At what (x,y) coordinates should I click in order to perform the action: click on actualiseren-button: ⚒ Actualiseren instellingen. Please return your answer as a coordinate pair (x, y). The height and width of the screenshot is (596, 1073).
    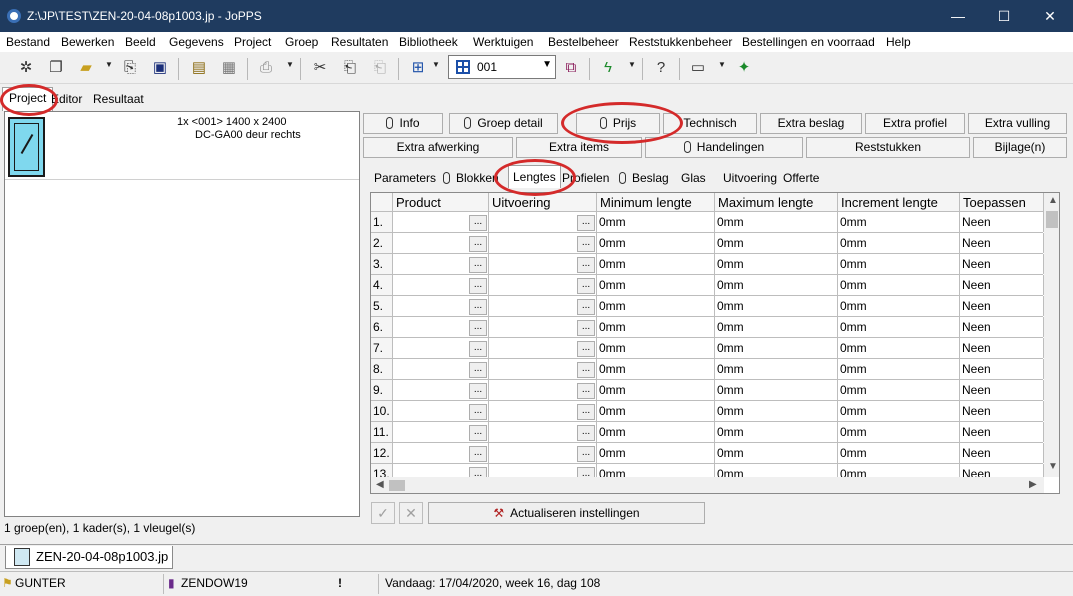
    Looking at the image, I should click on (566, 513).